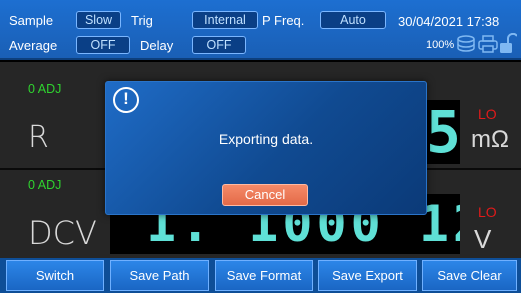 The width and height of the screenshot is (521, 293). Describe the element at coordinates (367, 275) in the screenshot. I see `save-export-button: Save Export` at that location.